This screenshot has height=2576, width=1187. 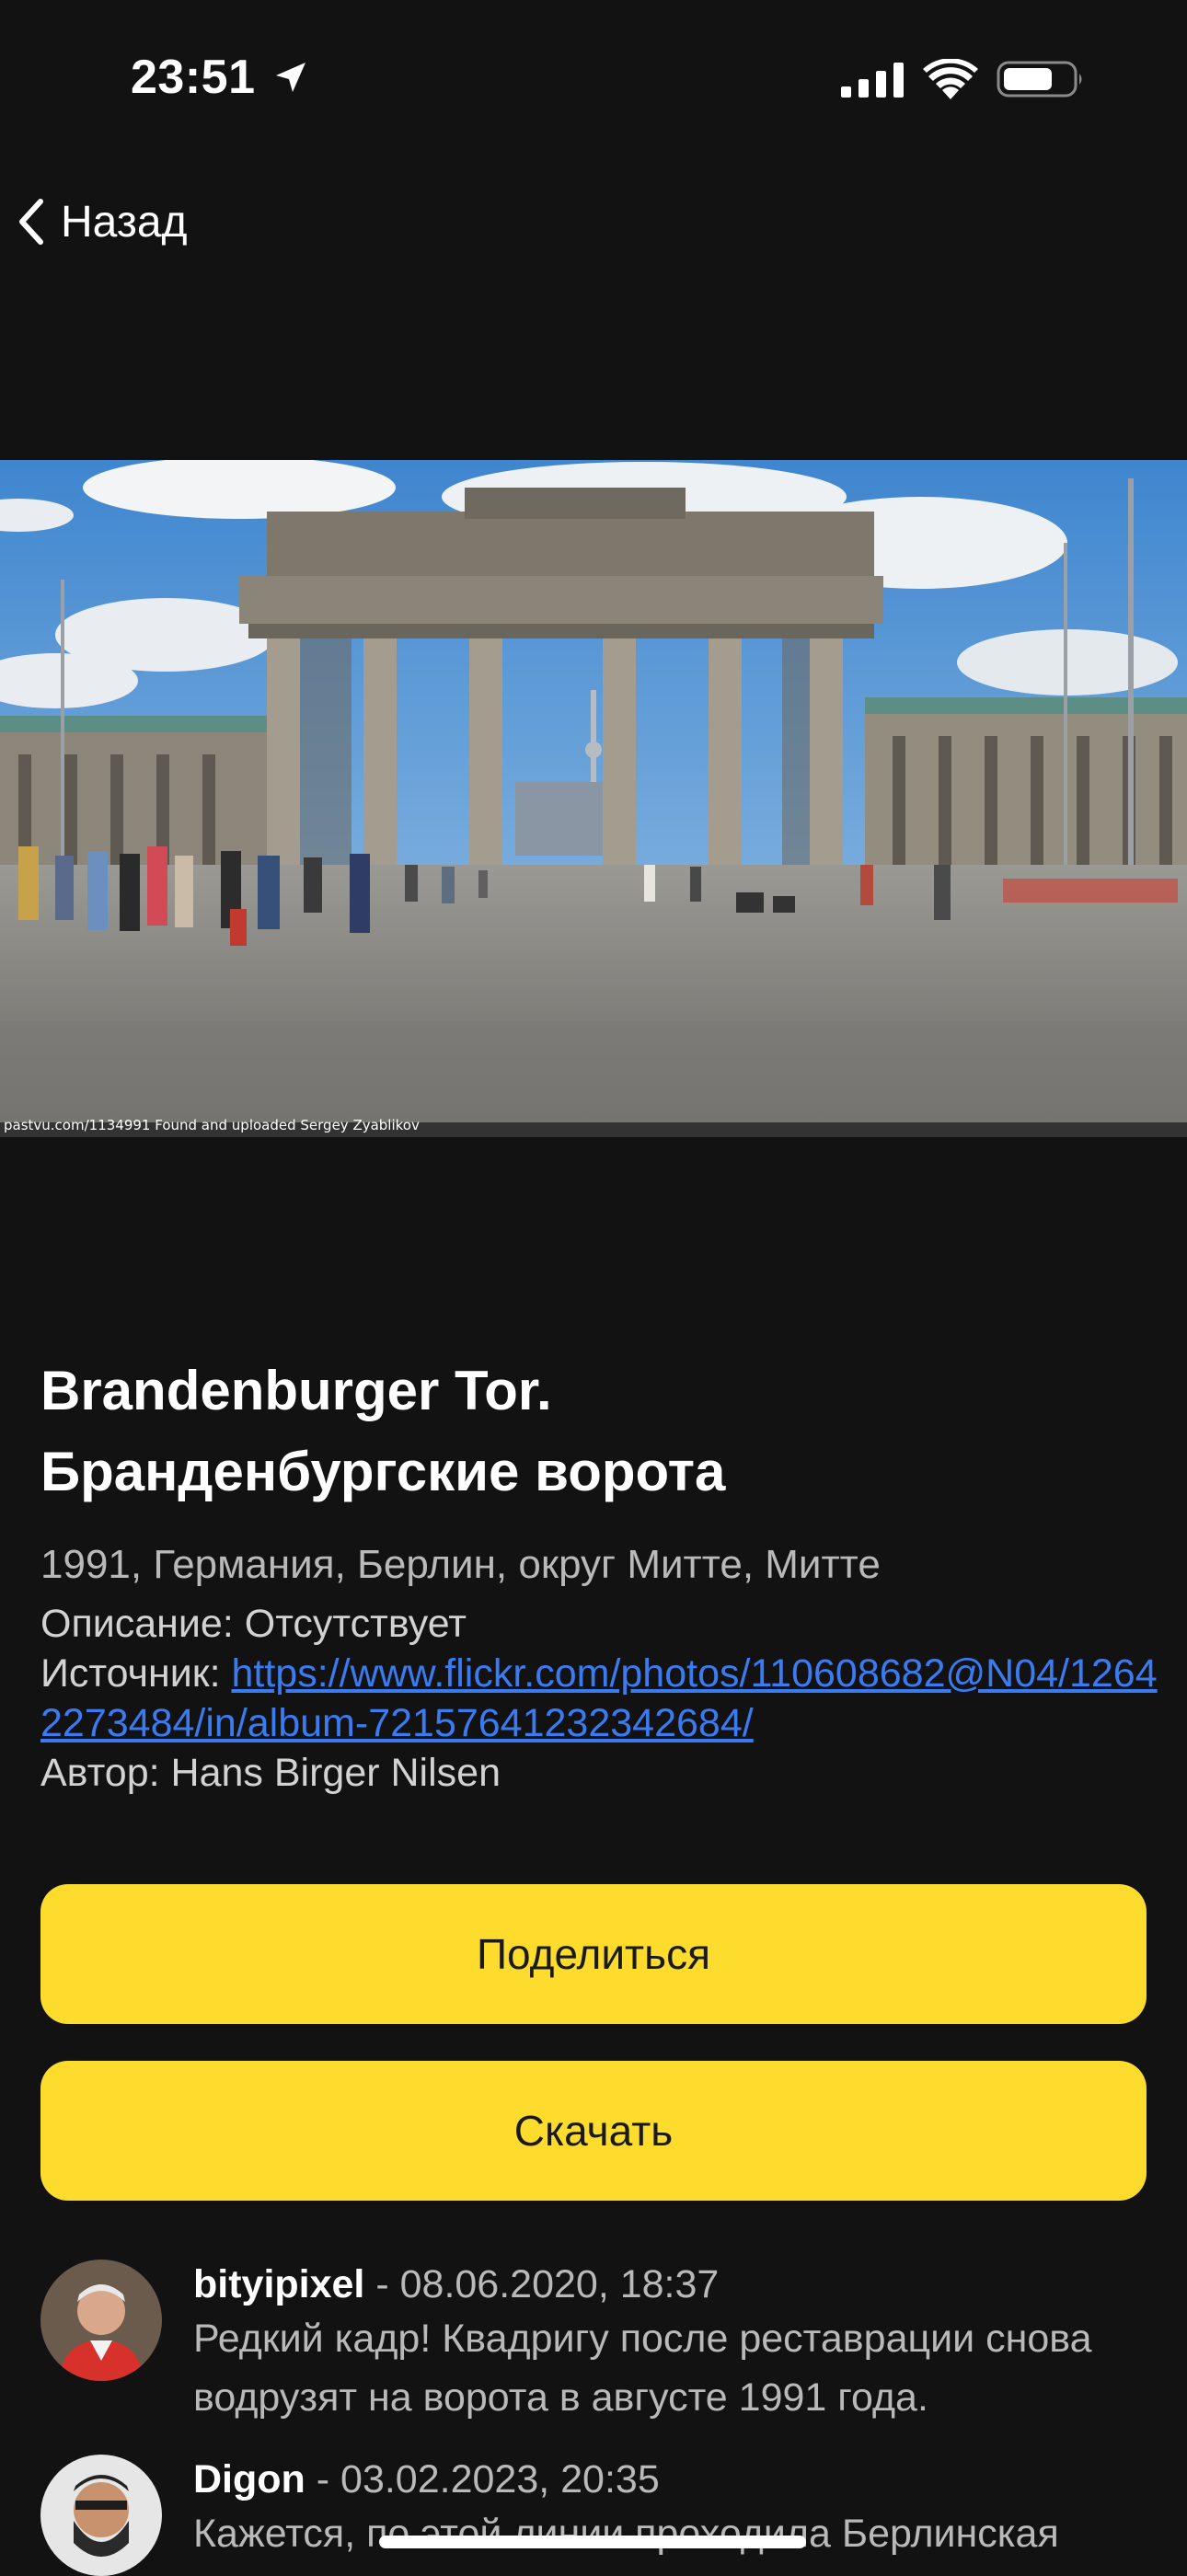 I want to click on title-line-2: Бранденбургские ворота, so click(x=383, y=1471).